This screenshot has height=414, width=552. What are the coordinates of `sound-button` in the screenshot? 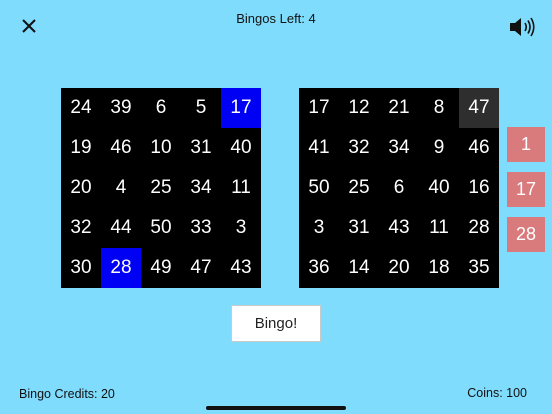 It's located at (522, 27).